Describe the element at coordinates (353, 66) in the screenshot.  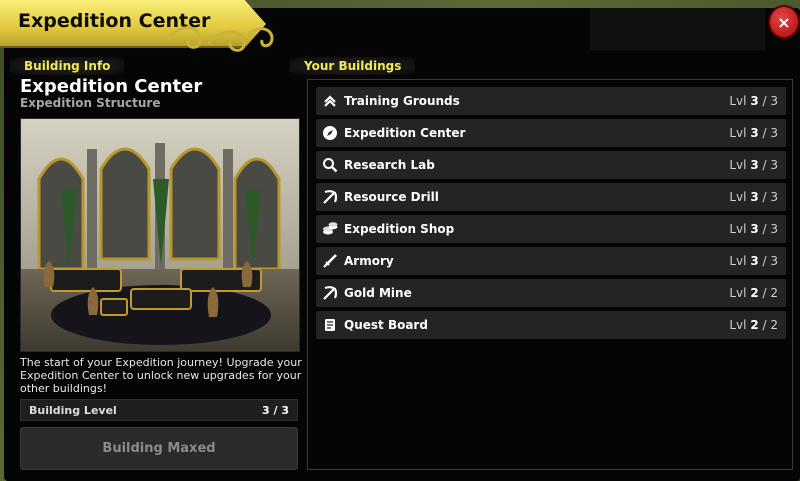
I see `your-buildings-tab: Your Buildings` at that location.